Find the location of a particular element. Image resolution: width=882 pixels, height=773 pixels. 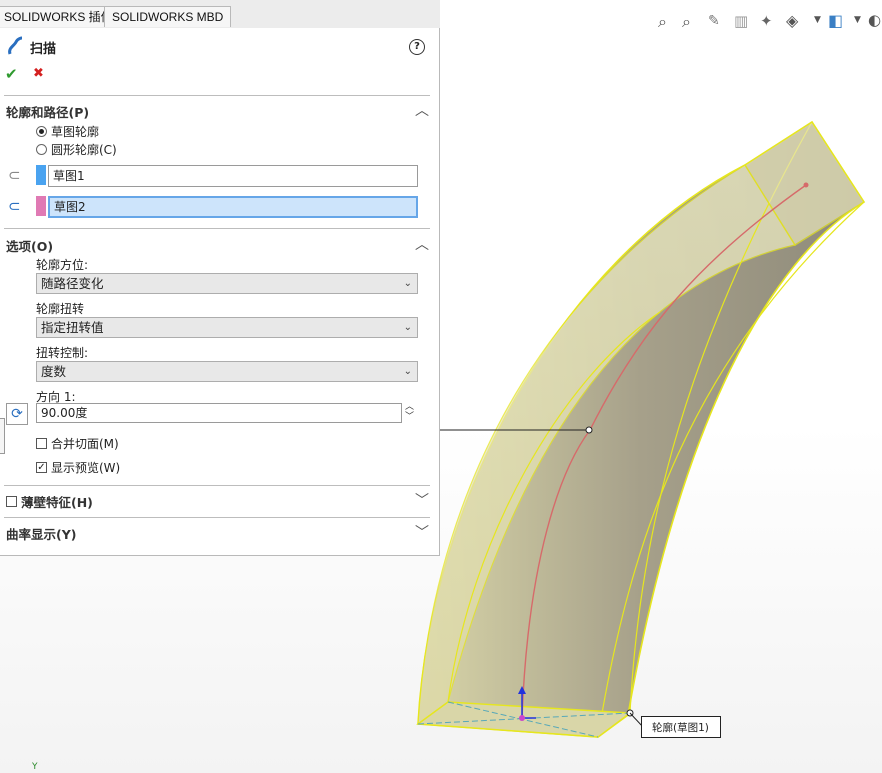

path-icon: ⊂ is located at coordinates (14, 206).